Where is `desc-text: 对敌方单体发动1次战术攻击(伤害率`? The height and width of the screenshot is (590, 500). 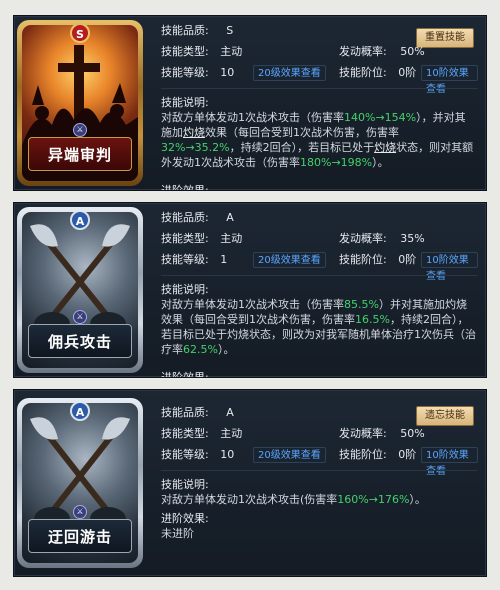
desc-text: 对敌方单体发动1次战术攻击(伤害率 is located at coordinates (249, 499).